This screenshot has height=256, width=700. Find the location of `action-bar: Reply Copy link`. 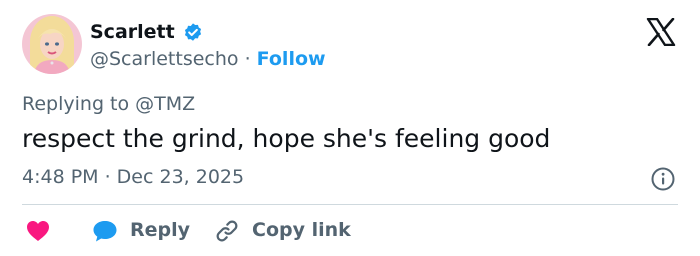

action-bar: Reply Copy link is located at coordinates (350, 230).